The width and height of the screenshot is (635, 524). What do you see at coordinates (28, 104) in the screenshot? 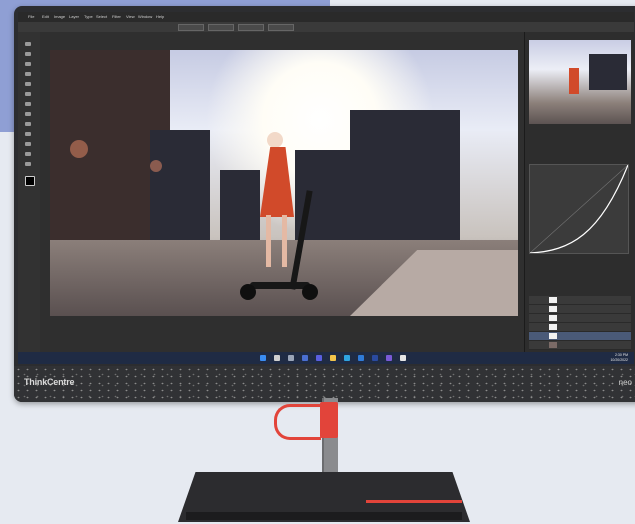
I see `stamp-tool-icon` at bounding box center [28, 104].